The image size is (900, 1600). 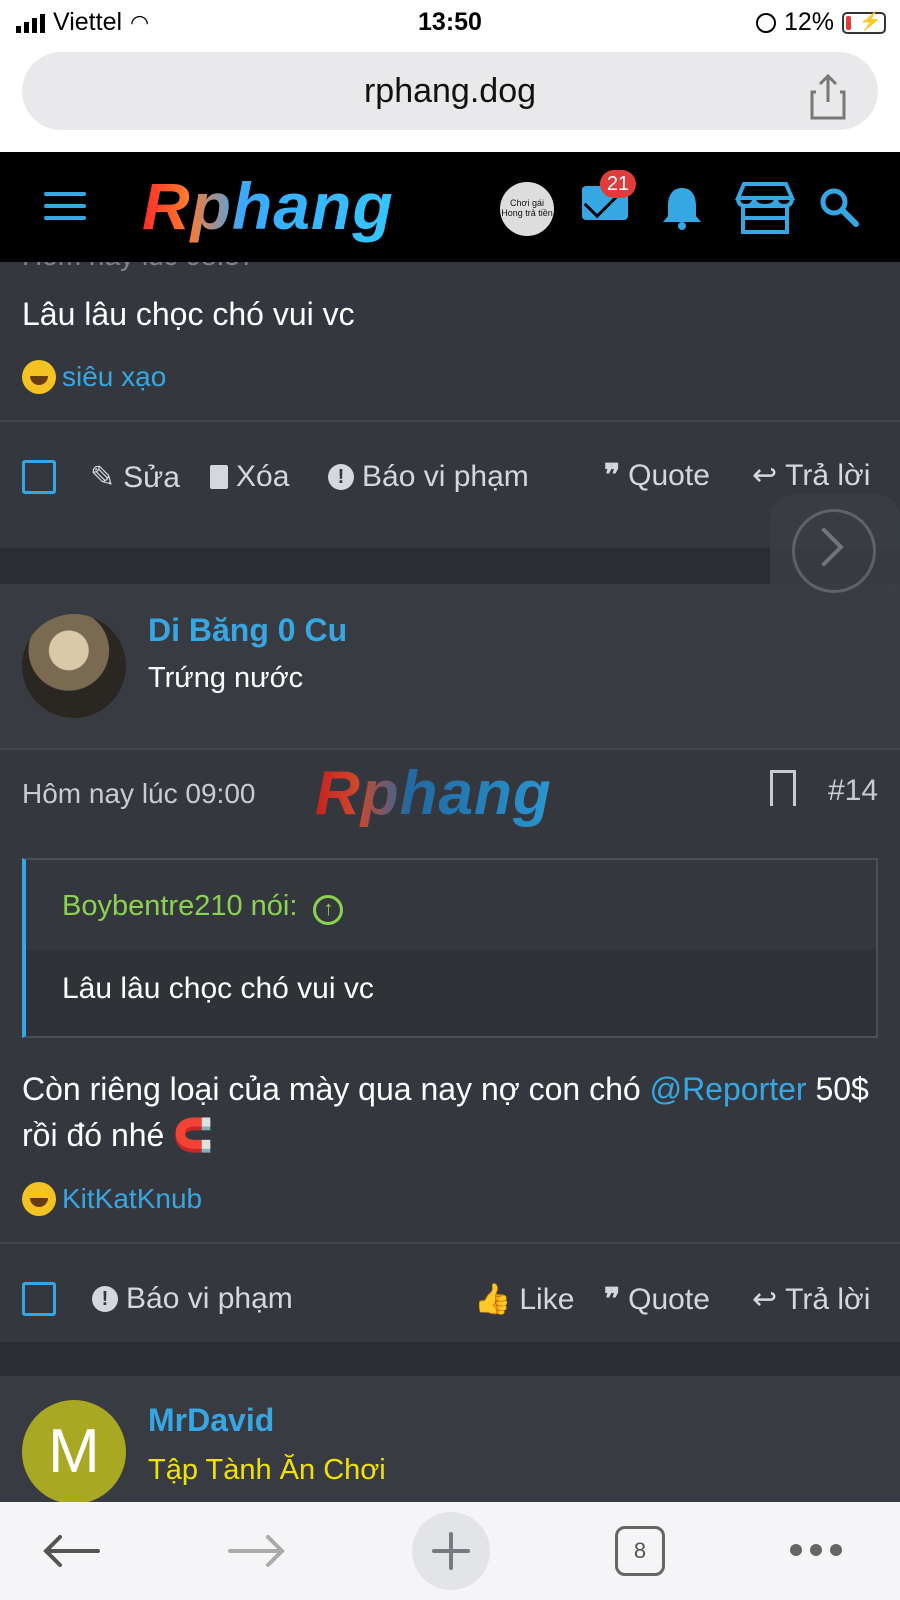 What do you see at coordinates (765, 22) in the screenshot?
I see `rotation-lock-icon` at bounding box center [765, 22].